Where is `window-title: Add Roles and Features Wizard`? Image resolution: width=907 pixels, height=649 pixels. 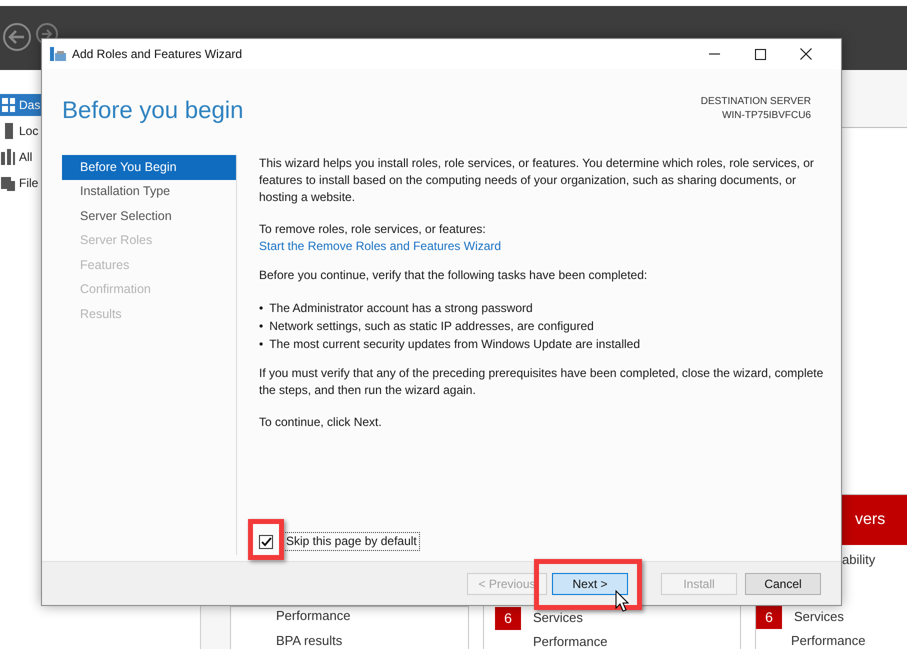 window-title: Add Roles and Features Wizard is located at coordinates (157, 54).